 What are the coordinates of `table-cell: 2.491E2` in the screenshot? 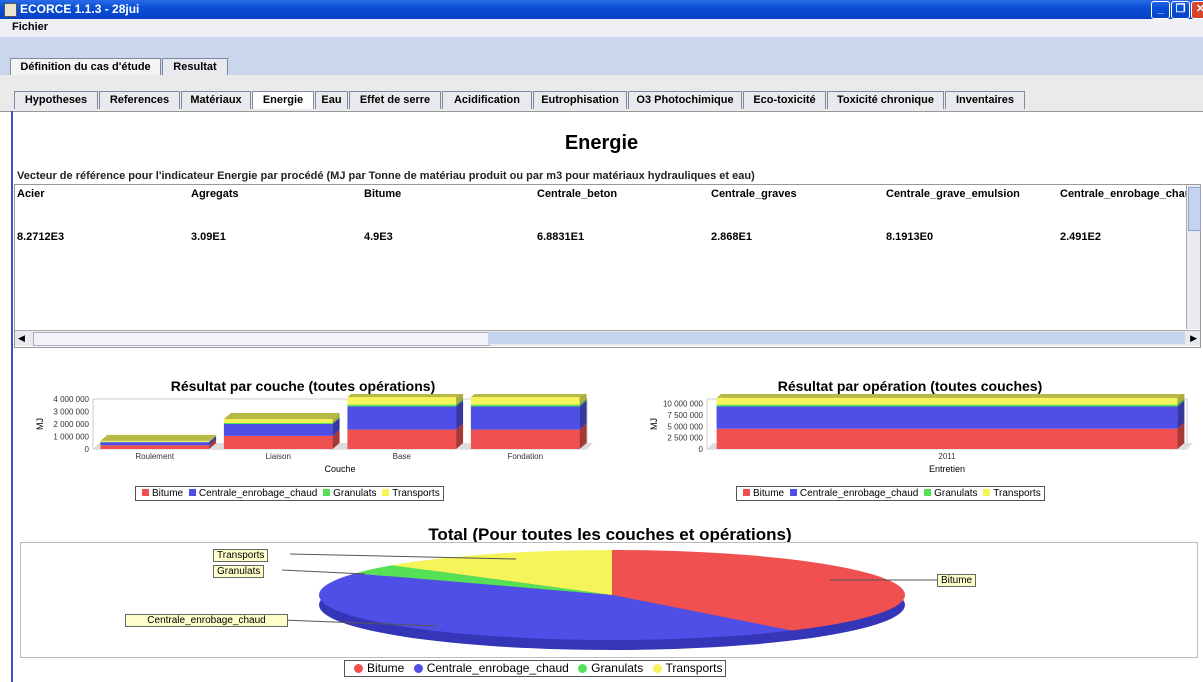 It's located at (1080, 237).